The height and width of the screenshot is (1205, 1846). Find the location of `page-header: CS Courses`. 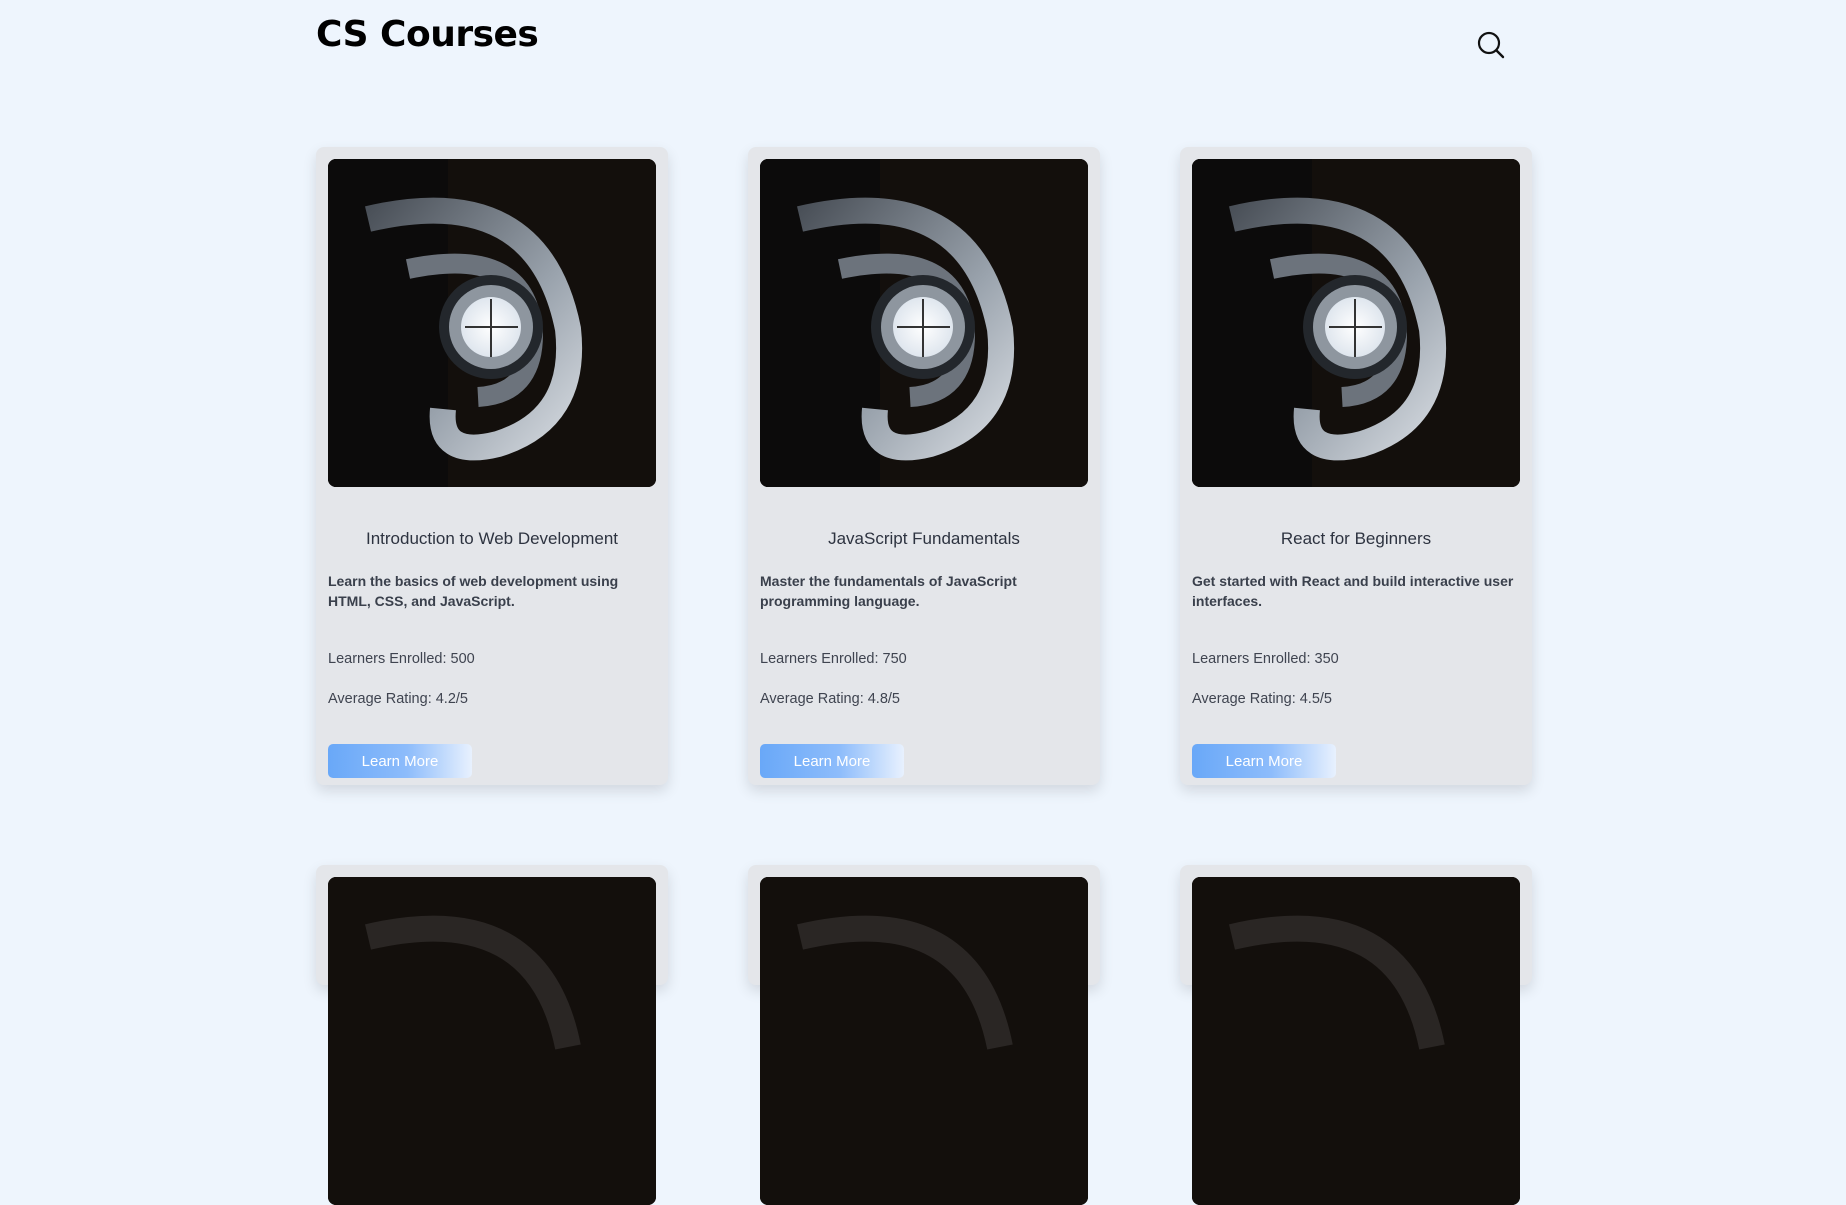

page-header: CS Courses is located at coordinates (922, 40).